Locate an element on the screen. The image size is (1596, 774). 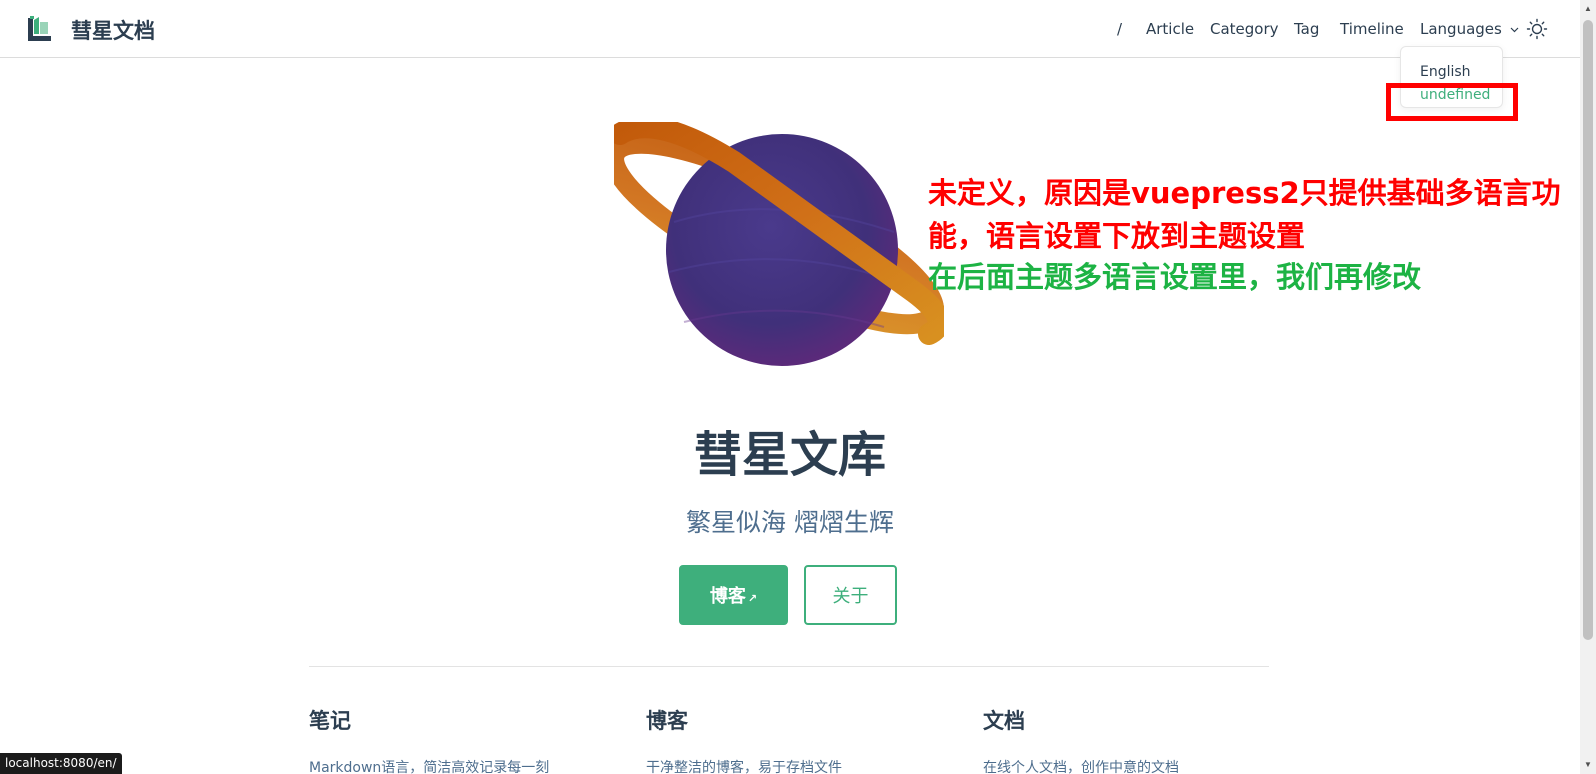
hero-tagline: 繁星似海 熠熠生辉 is located at coordinates (790, 522).